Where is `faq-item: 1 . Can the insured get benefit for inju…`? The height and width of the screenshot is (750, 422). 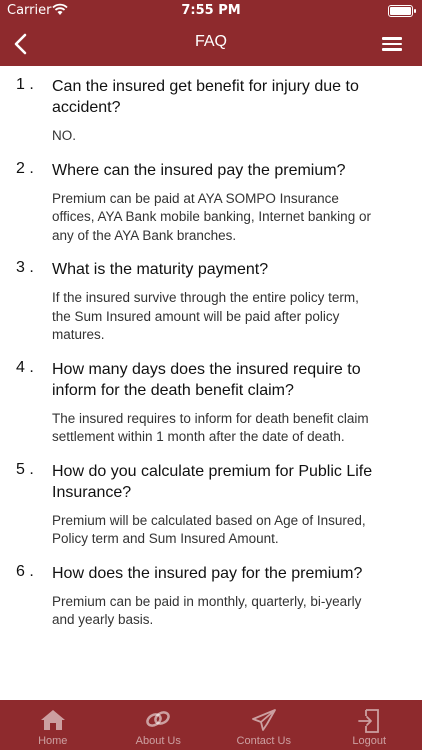 faq-item: 1 . Can the insured get benefit for inju… is located at coordinates (211, 111).